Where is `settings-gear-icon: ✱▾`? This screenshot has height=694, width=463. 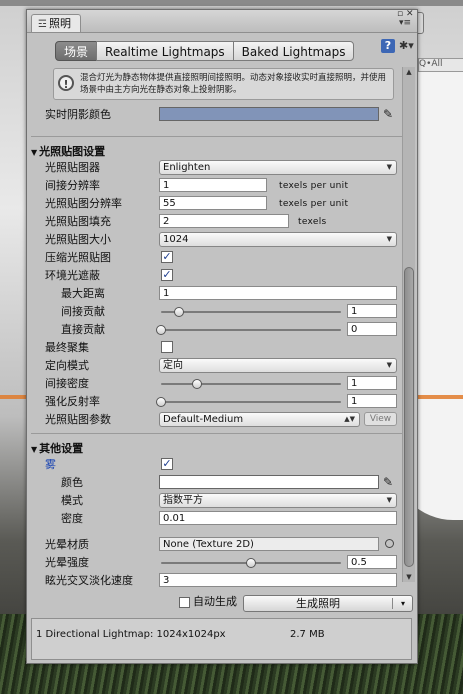
settings-gear-icon: ✱▾ is located at coordinates (406, 46).